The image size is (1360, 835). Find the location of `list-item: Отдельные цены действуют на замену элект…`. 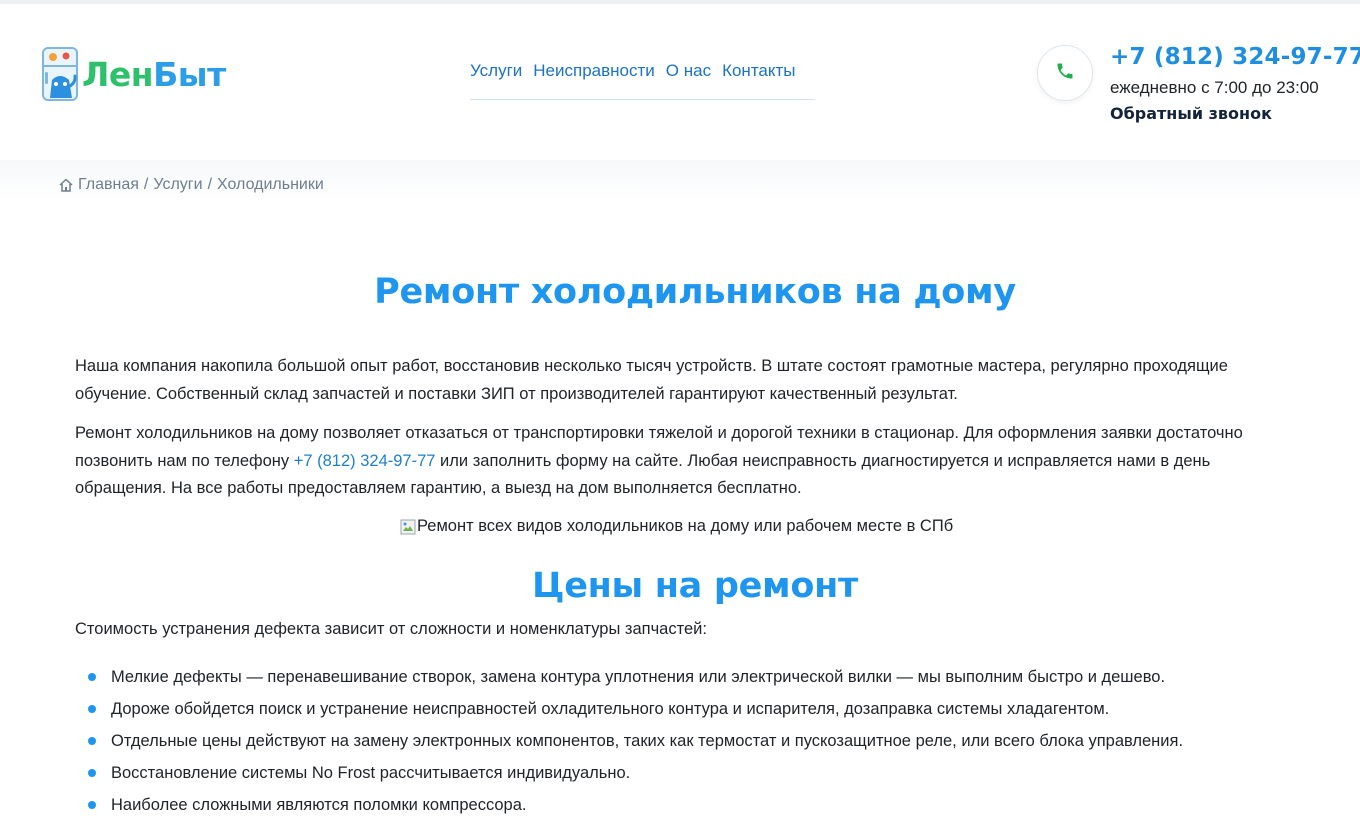

list-item: Отдельные цены действуют на замену элект… is located at coordinates (635, 741).